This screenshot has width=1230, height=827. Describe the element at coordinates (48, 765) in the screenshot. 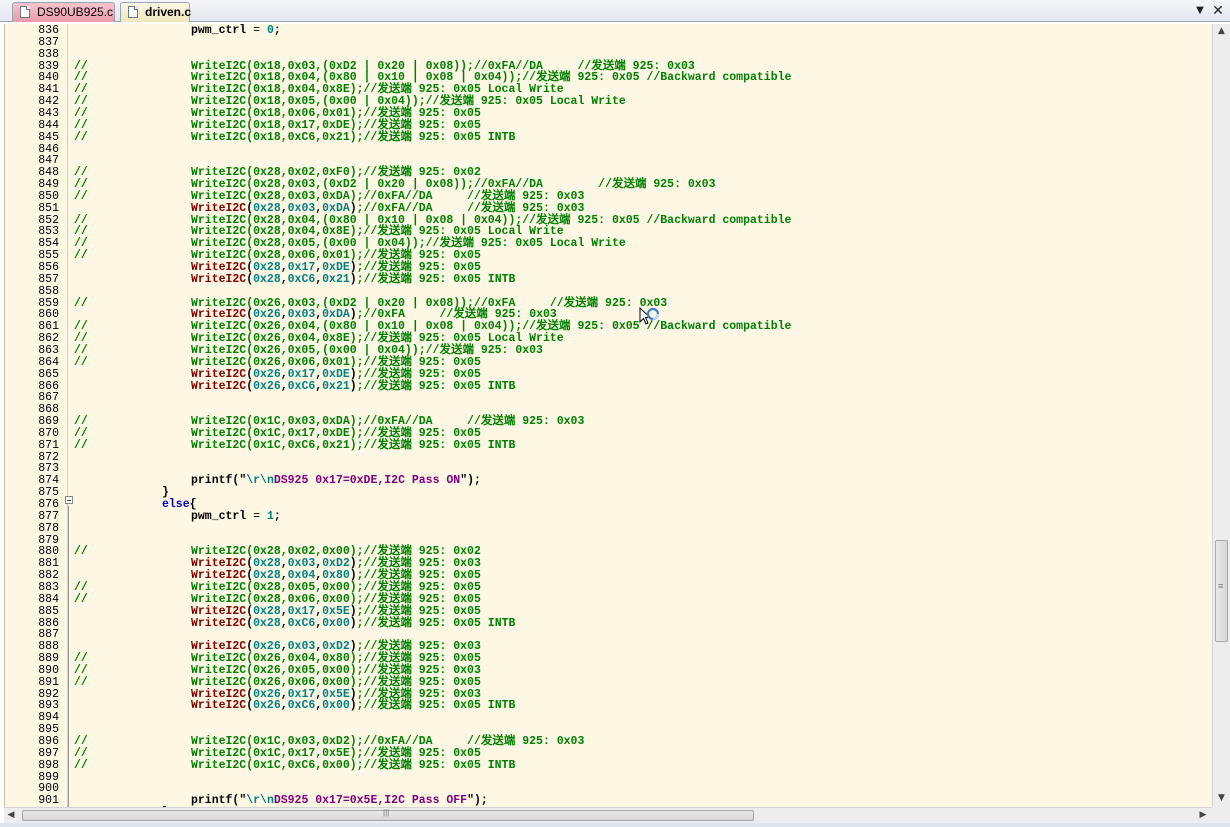

I see `line-number: 898` at that location.